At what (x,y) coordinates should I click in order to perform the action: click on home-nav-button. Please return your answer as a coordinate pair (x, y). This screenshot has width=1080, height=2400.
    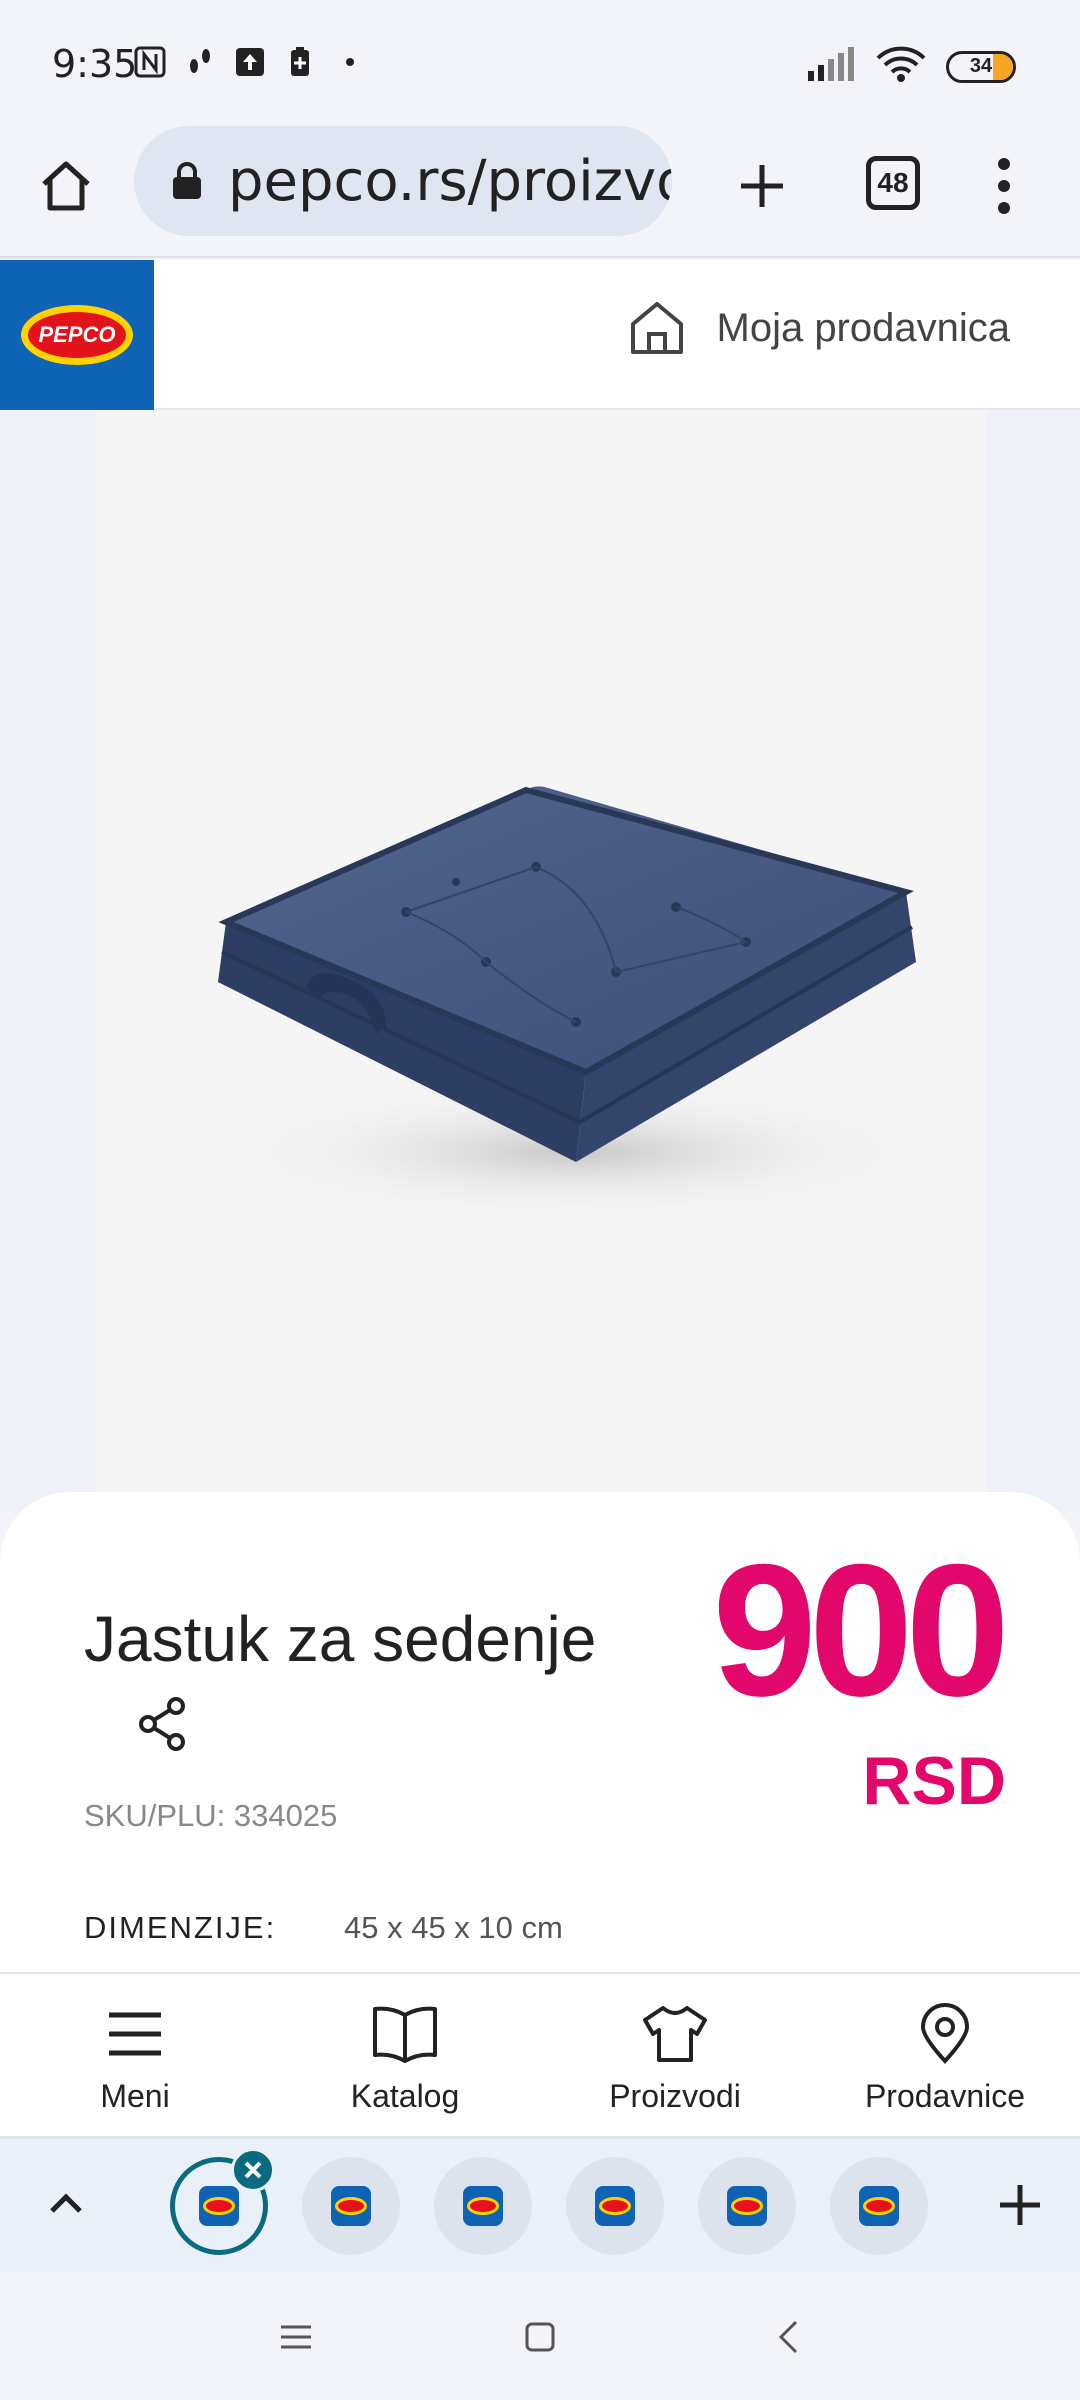
    Looking at the image, I should click on (540, 2337).